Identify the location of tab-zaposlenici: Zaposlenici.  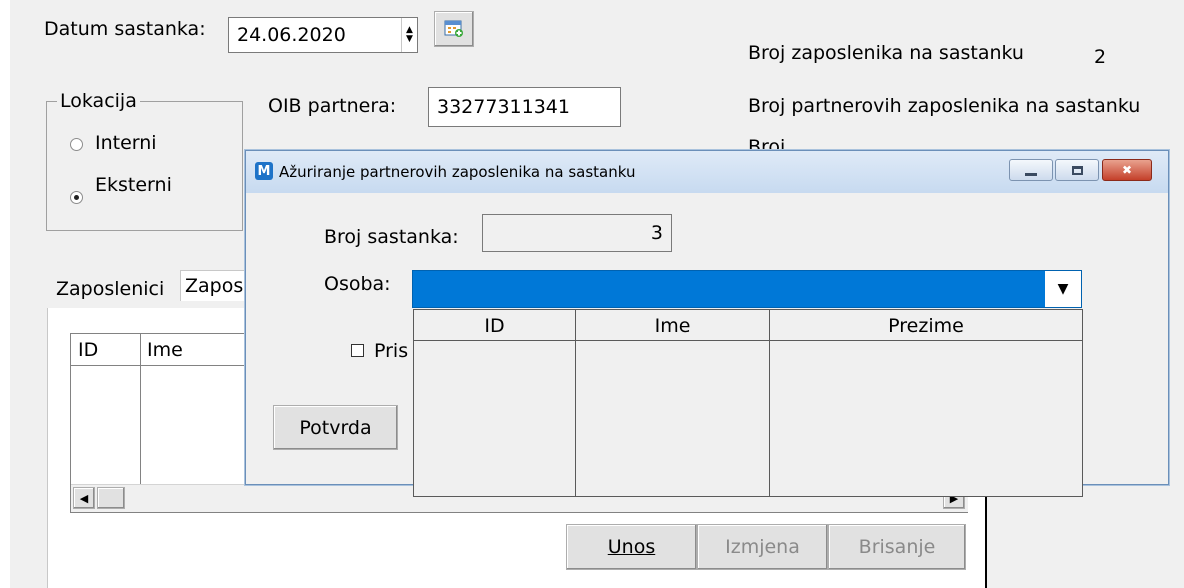
(110, 289).